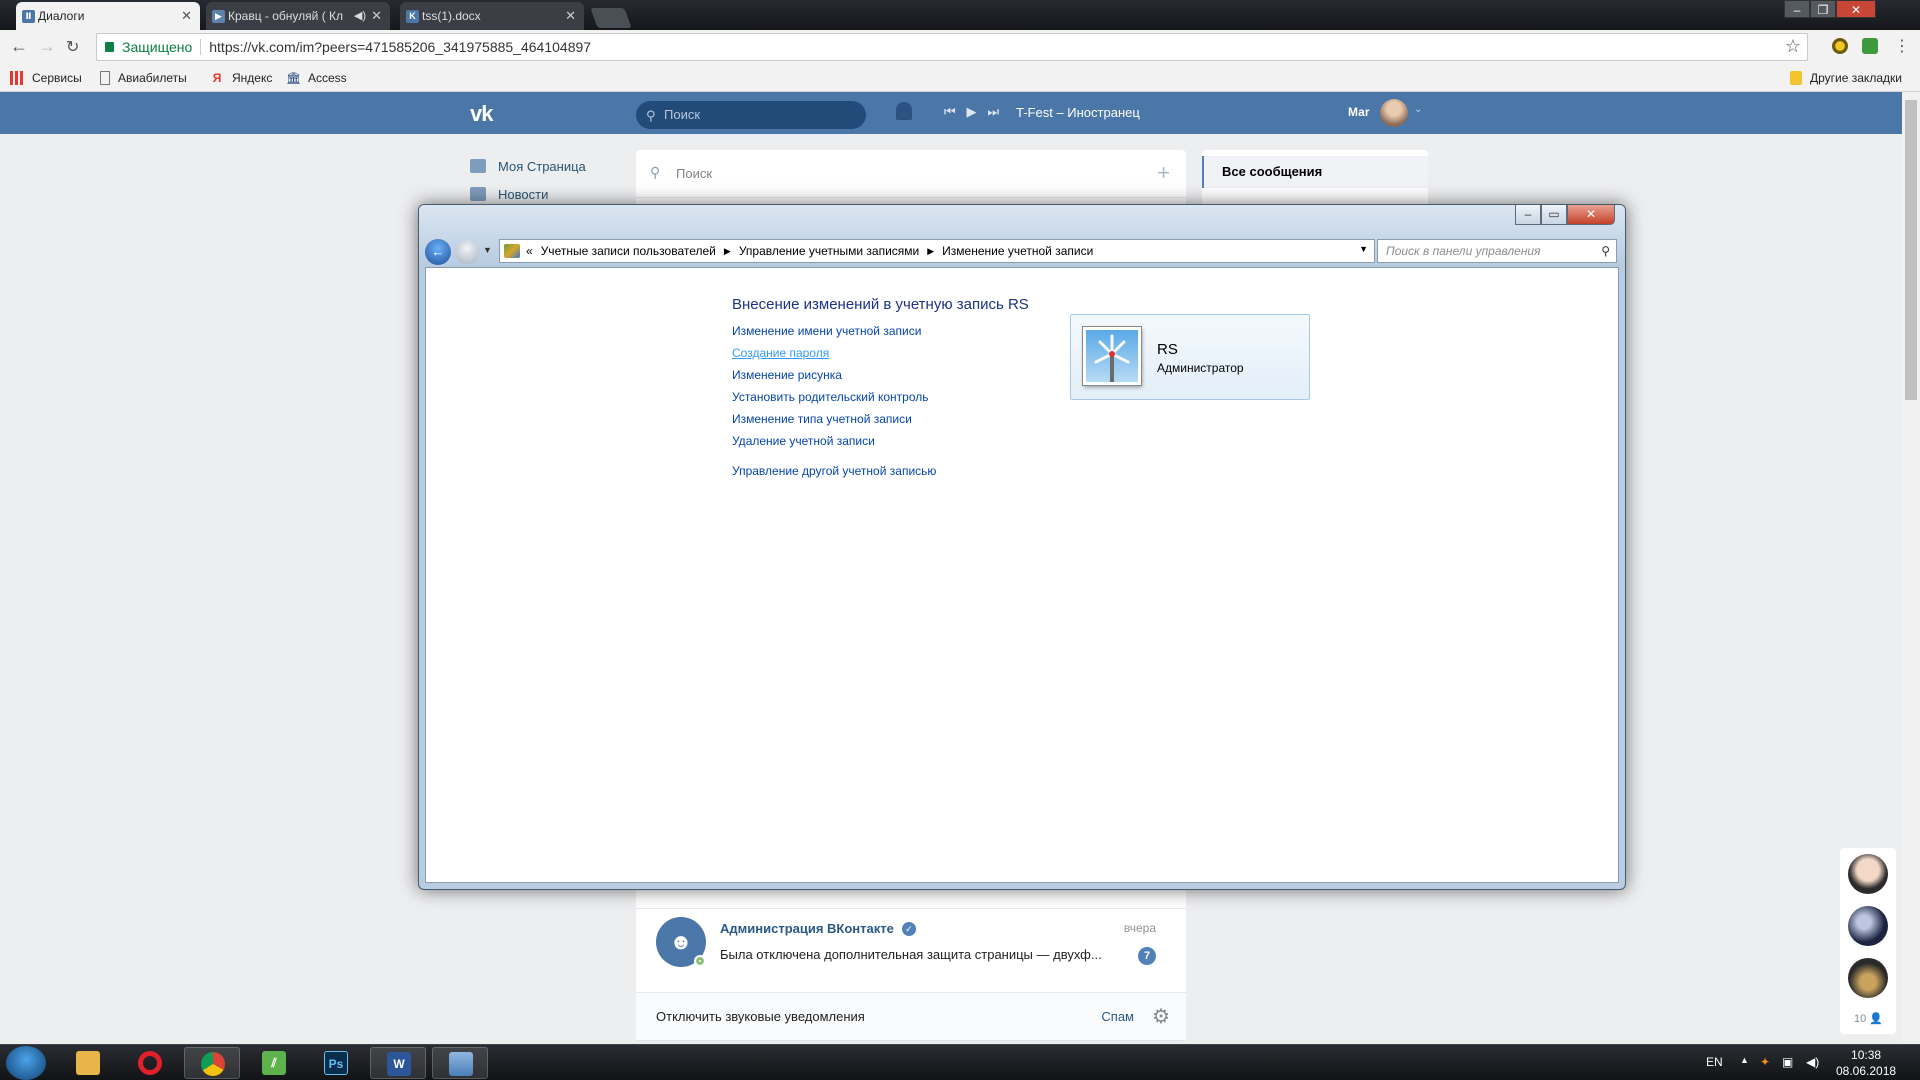 This screenshot has height=1080, width=1920. Describe the element at coordinates (1744, 1060) in the screenshot. I see `chevron-up-icon: ▲` at that location.